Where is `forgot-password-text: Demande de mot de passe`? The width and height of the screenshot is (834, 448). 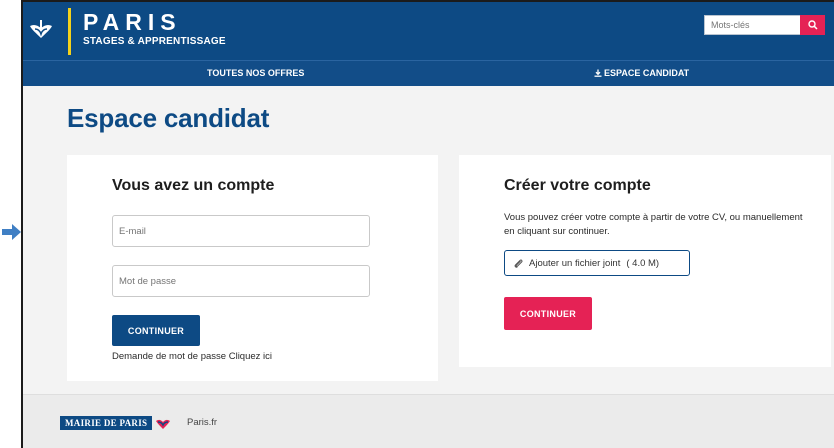
forgot-password-text: Demande de mot de passe is located at coordinates (169, 356).